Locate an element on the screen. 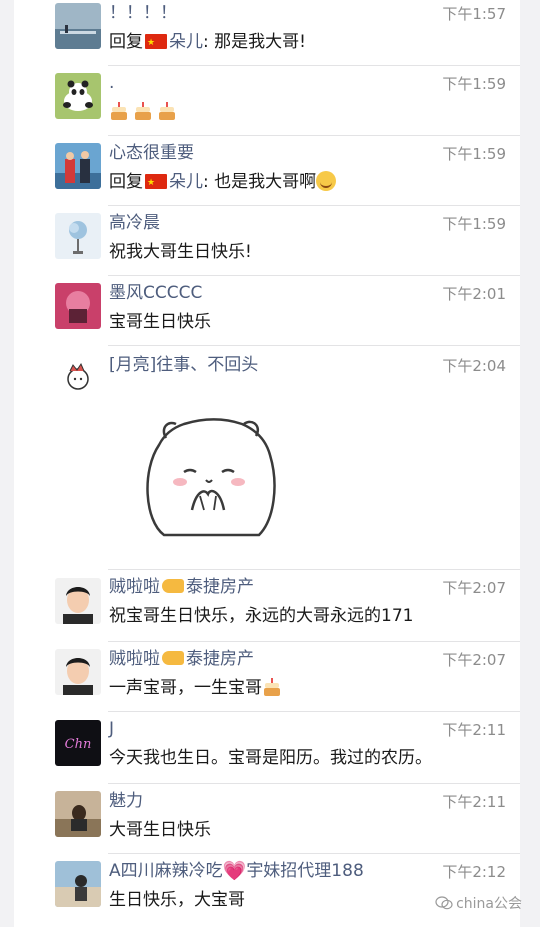 The width and height of the screenshot is (540, 927). message-text: 今天我也生日。宝哥是阳历。我过的农历。 is located at coordinates (270, 758).